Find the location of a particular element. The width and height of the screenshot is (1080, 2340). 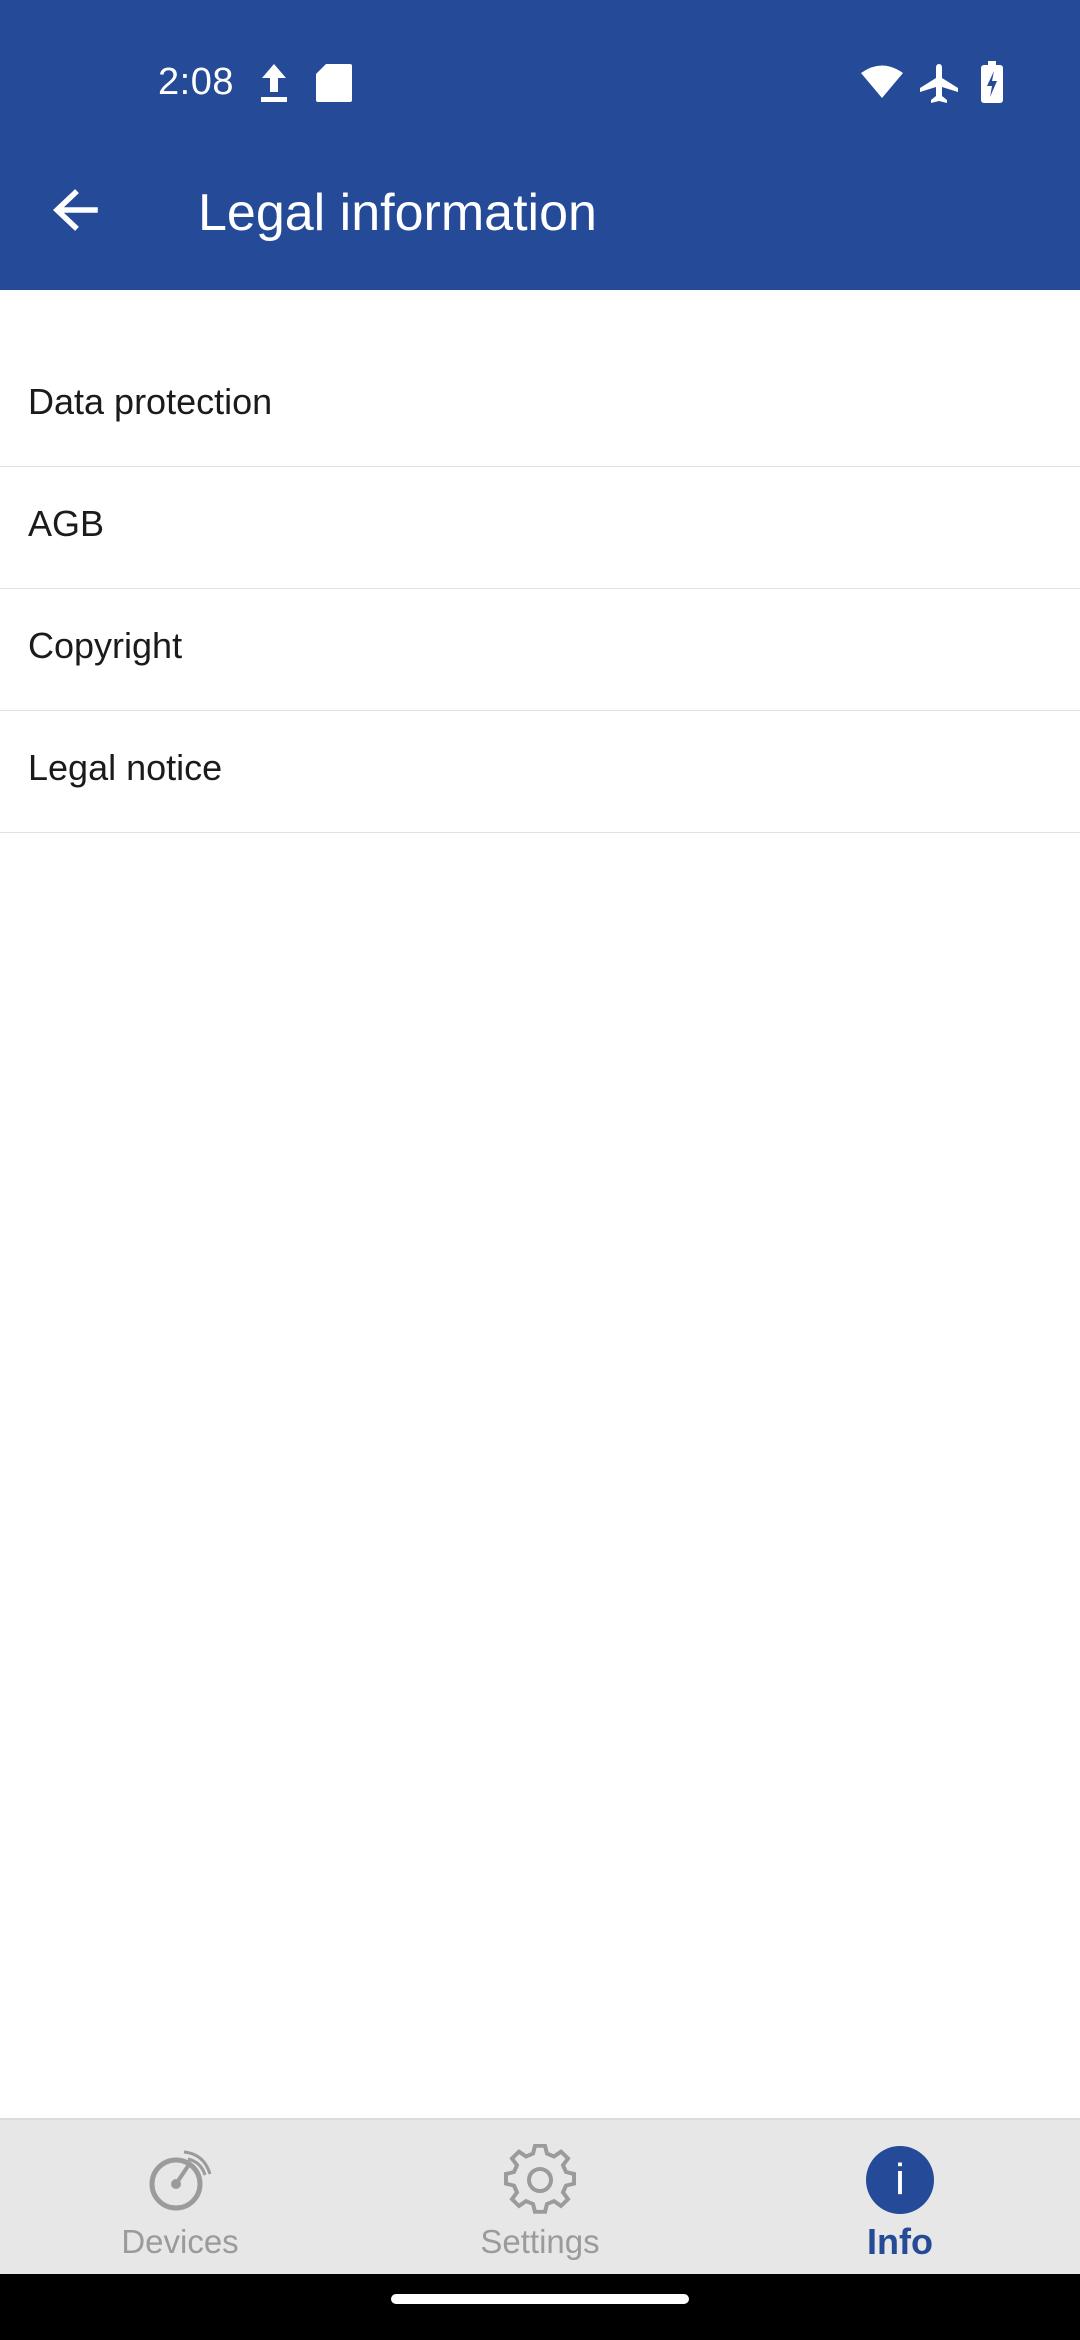

list-item-copyright: Copyright is located at coordinates (540, 650).